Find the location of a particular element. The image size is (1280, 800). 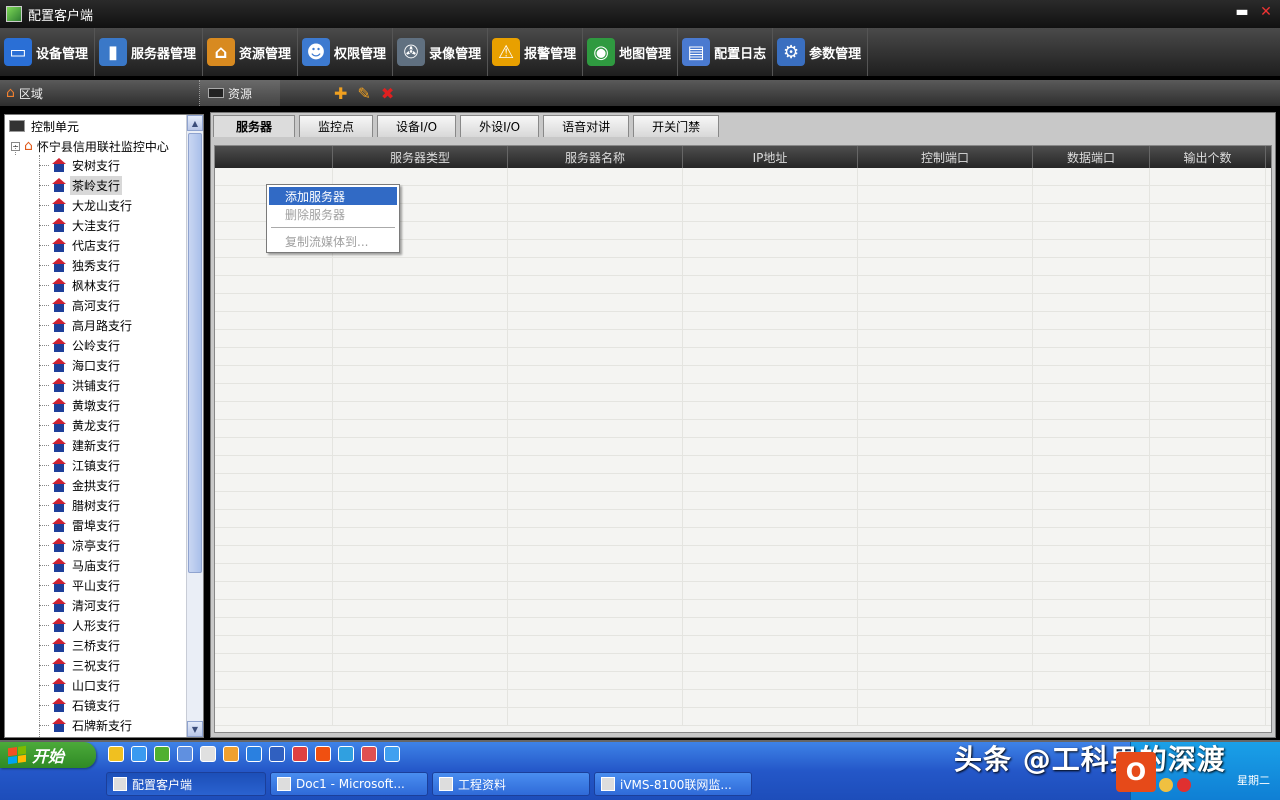

window-title: 配置客户端 is located at coordinates (61, 16).